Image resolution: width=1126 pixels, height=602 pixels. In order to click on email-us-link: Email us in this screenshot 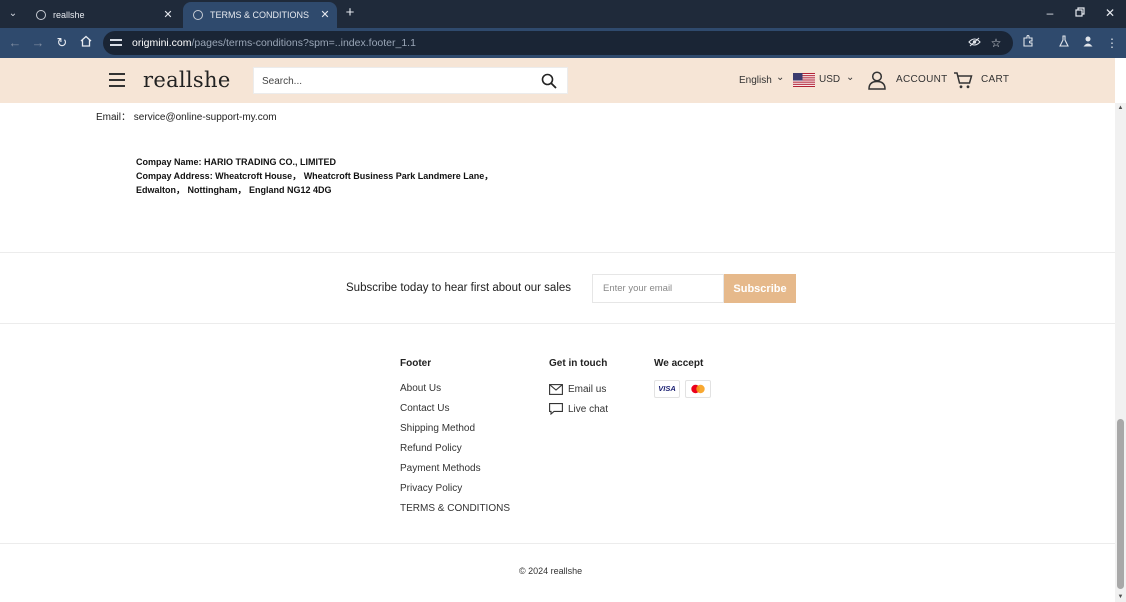, I will do `click(577, 389)`.